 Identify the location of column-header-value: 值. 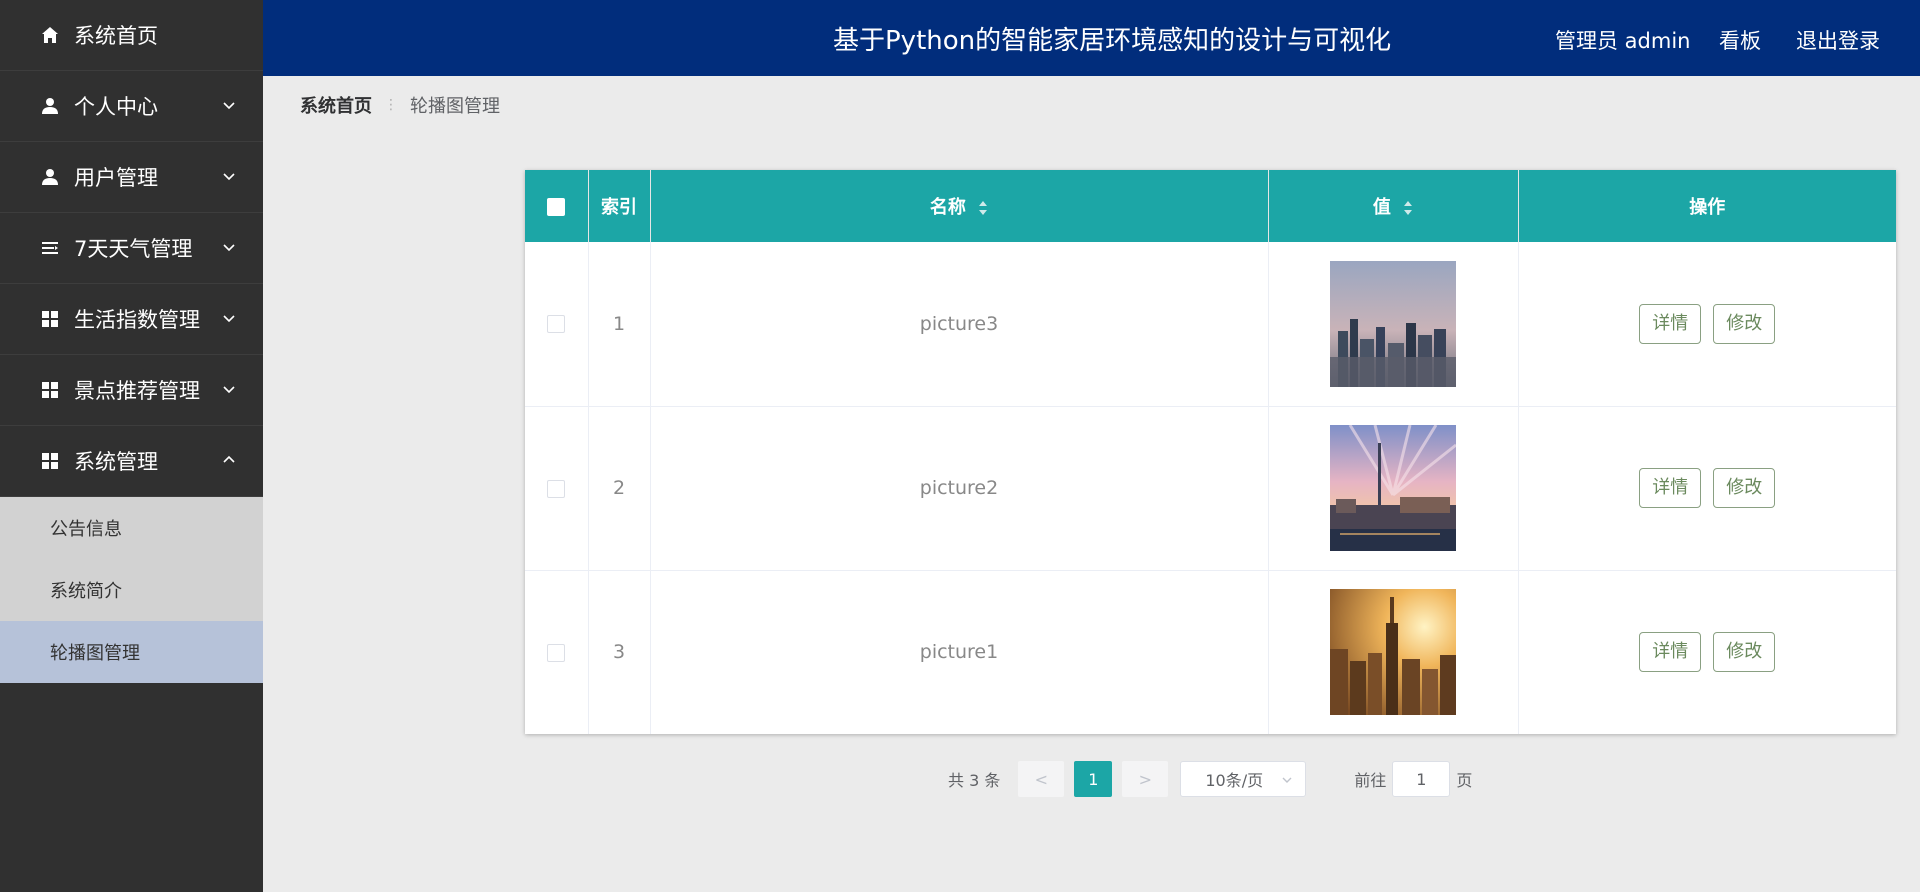
(1393, 206).